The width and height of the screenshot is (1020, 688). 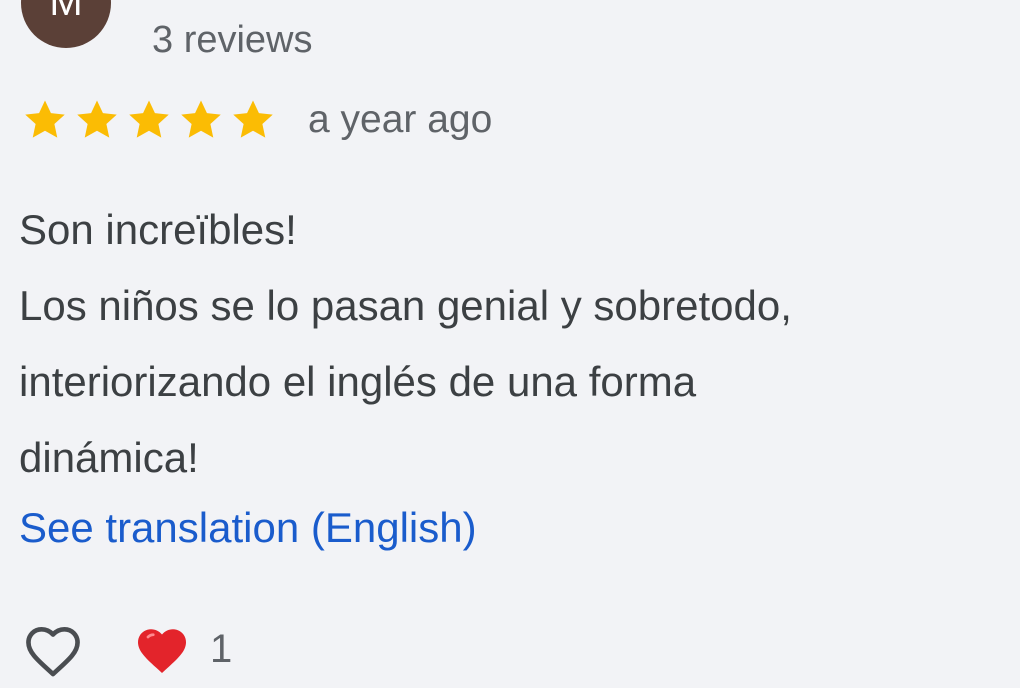 I want to click on heart-outline-icon, so click(x=53, y=652).